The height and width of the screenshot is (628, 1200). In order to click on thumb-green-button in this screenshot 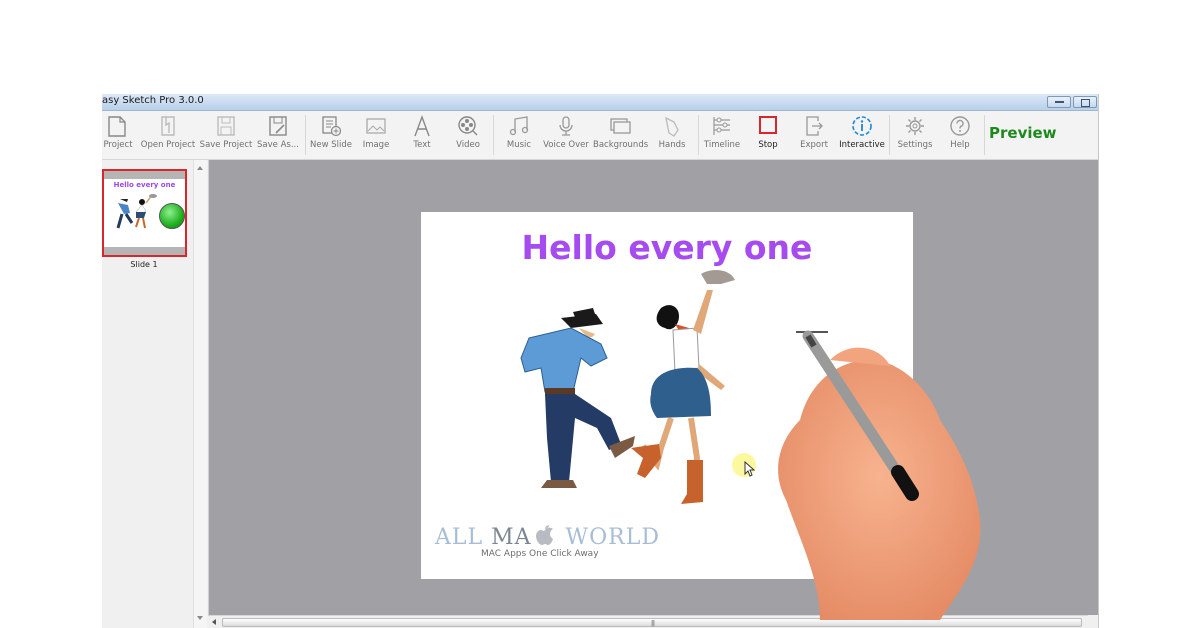, I will do `click(172, 216)`.